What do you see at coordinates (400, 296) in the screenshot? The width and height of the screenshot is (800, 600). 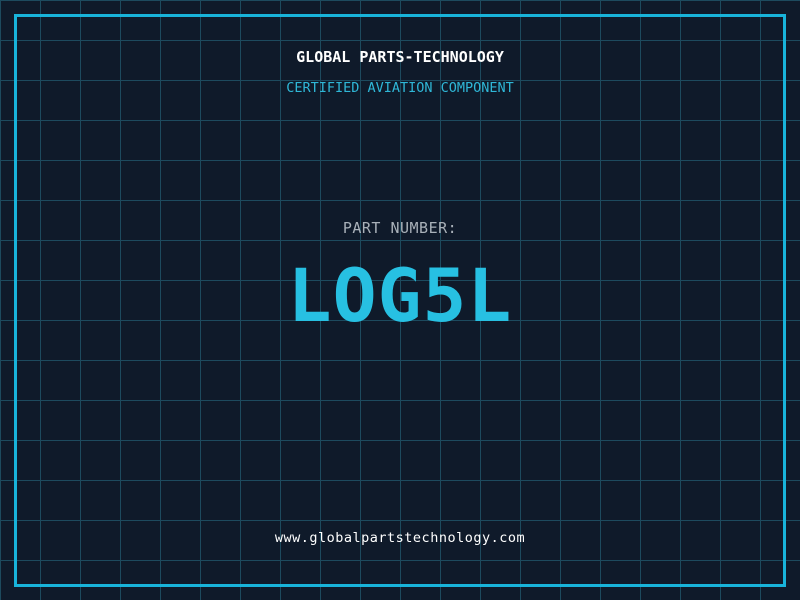 I see `part-number-value: LOG5L` at bounding box center [400, 296].